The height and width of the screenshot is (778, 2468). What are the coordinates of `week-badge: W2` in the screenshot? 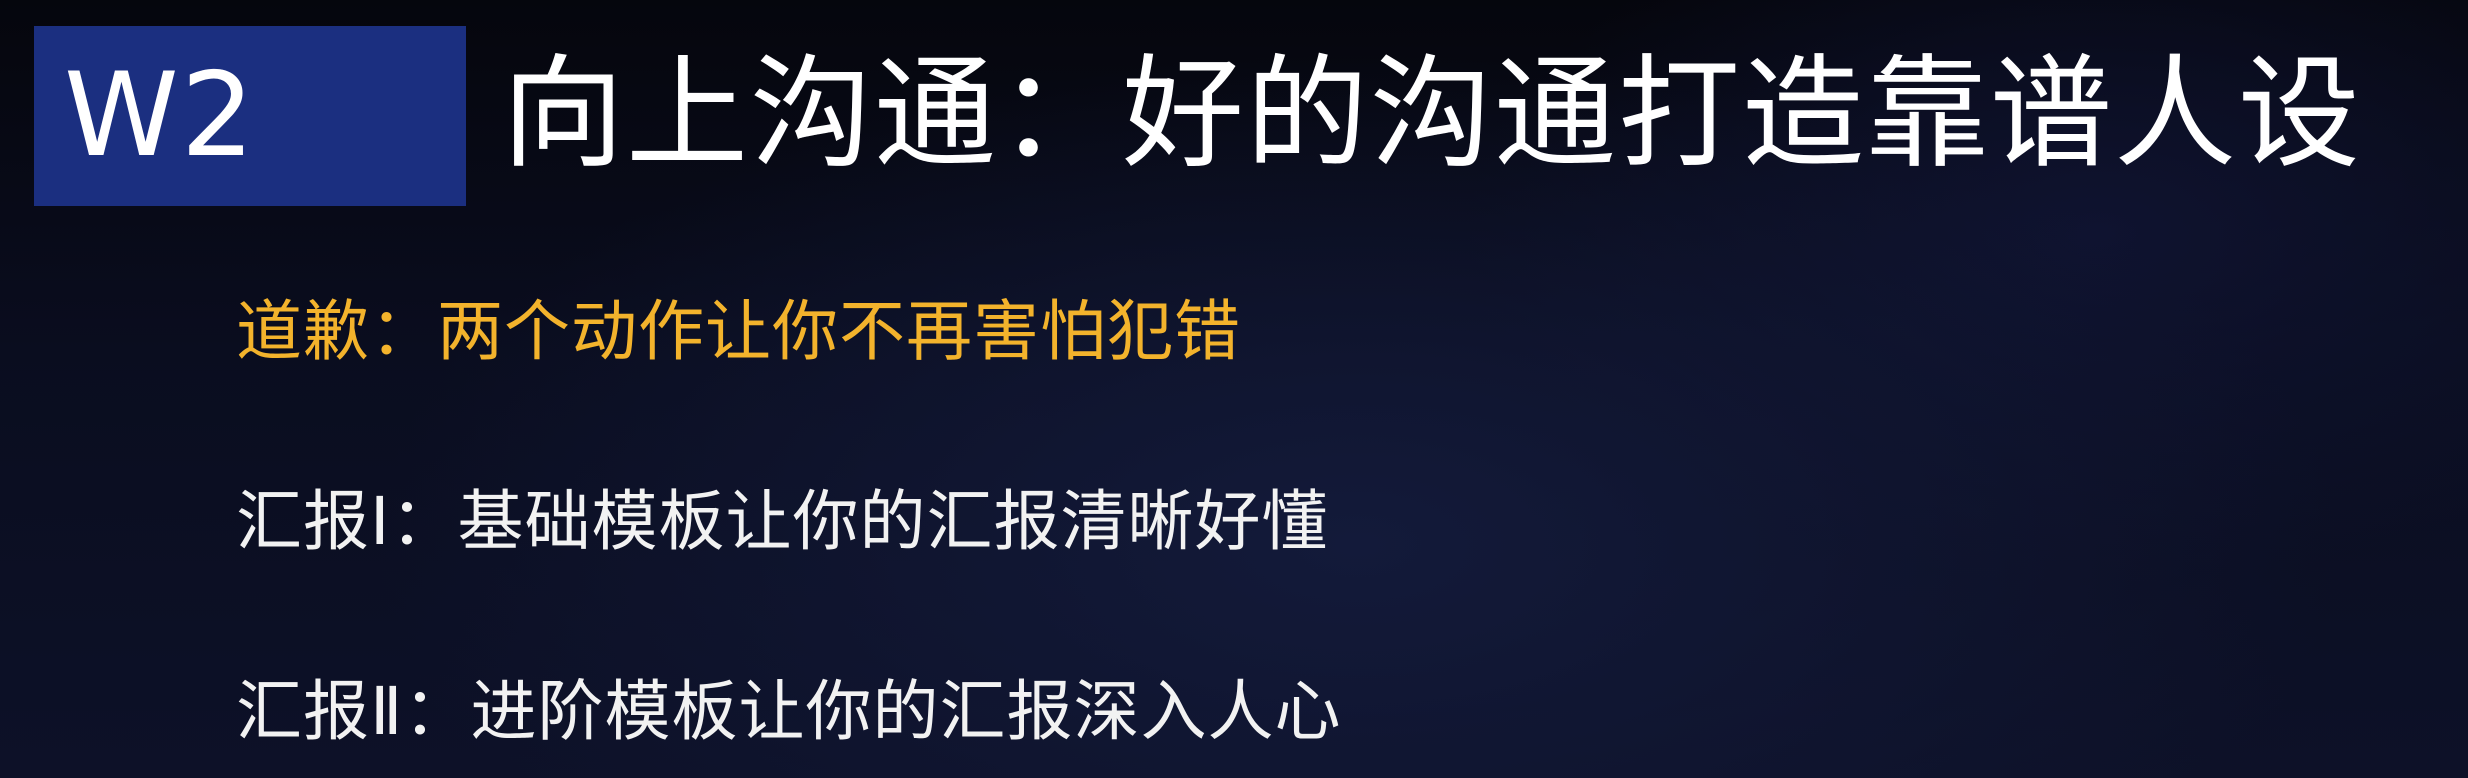 It's located at (250, 116).